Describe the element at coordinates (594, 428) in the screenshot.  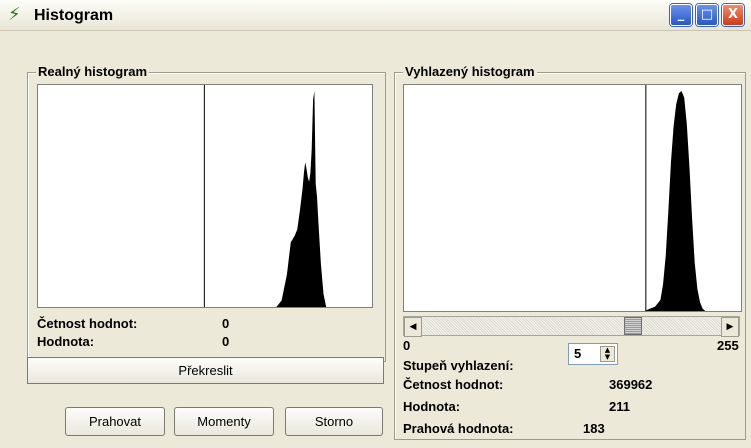
I see `threshold-value-value: 183` at that location.